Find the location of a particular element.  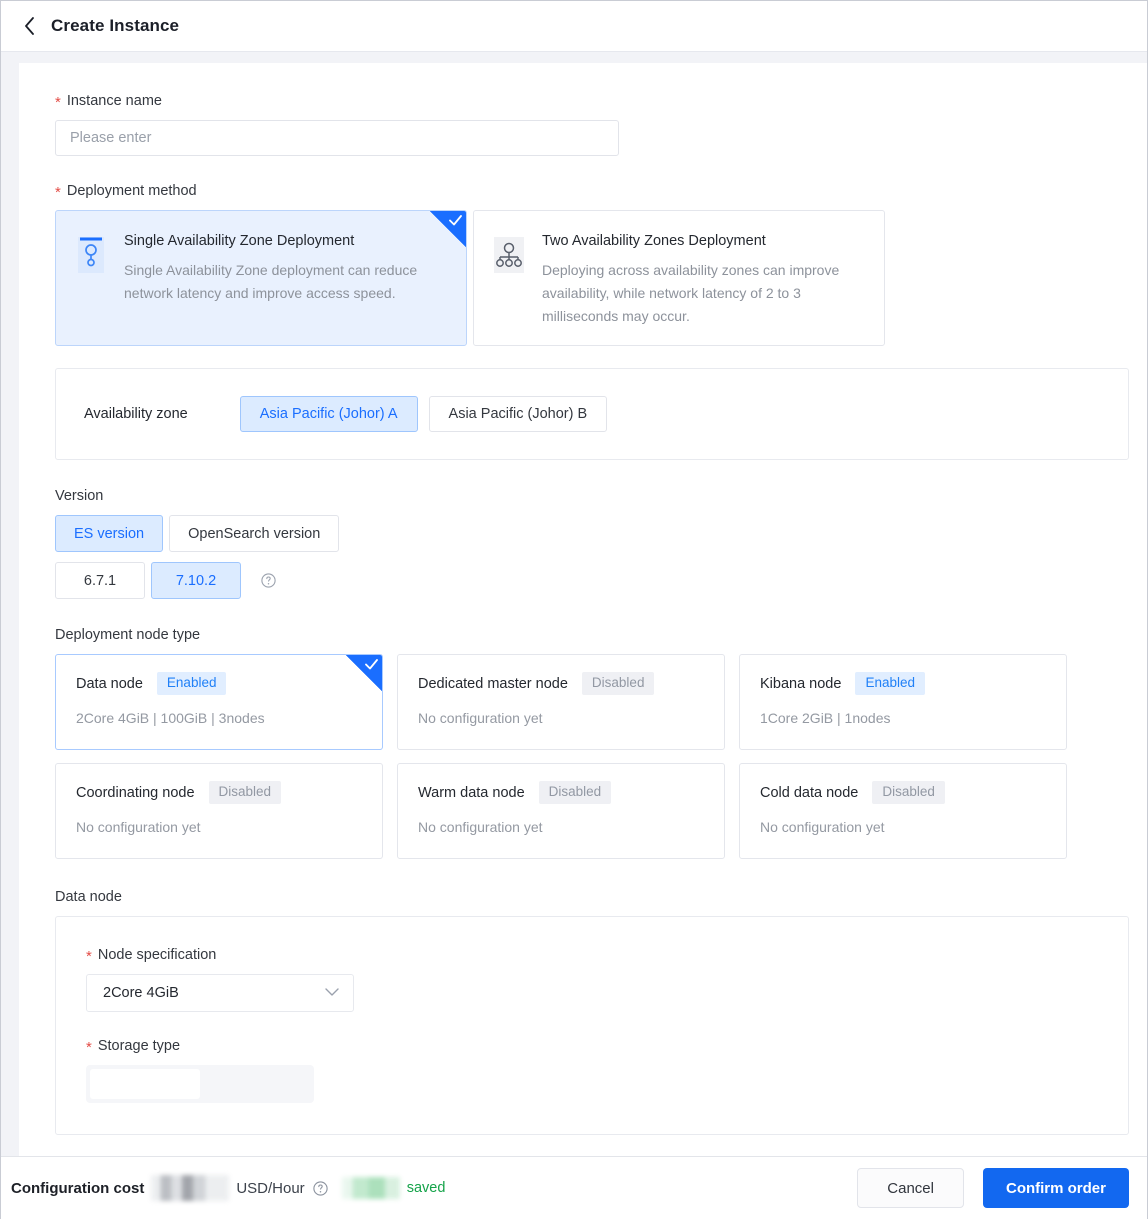

page-header: Create Instance is located at coordinates (574, 26).